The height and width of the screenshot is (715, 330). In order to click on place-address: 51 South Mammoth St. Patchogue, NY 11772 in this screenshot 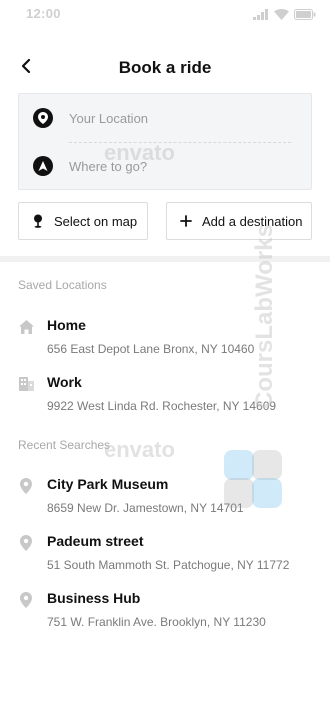, I will do `click(168, 565)`.